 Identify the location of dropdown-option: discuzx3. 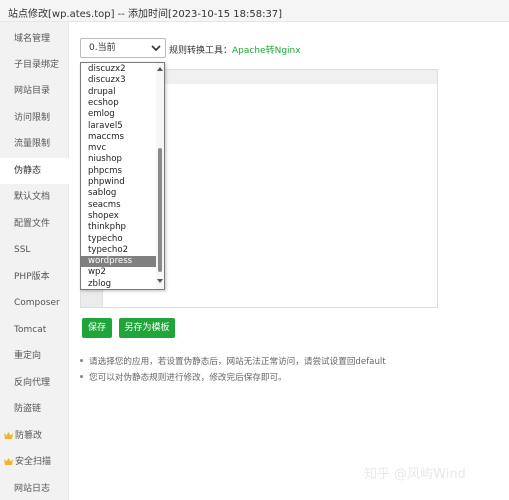
(119, 80).